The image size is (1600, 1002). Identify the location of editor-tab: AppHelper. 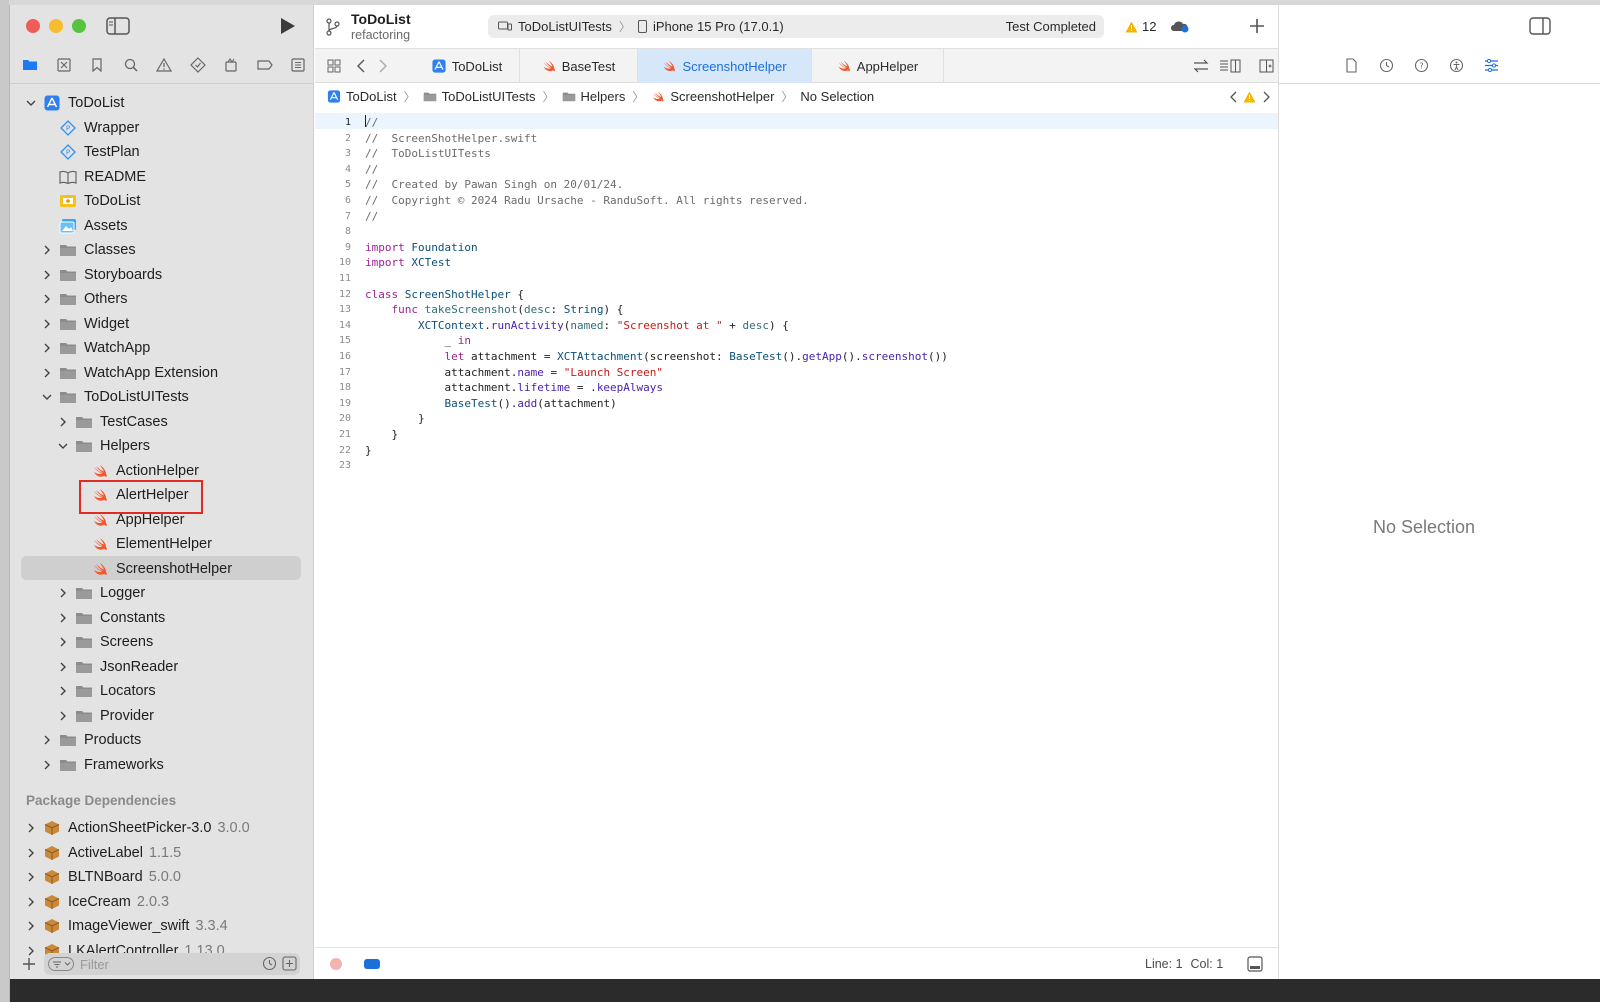
(878, 66).